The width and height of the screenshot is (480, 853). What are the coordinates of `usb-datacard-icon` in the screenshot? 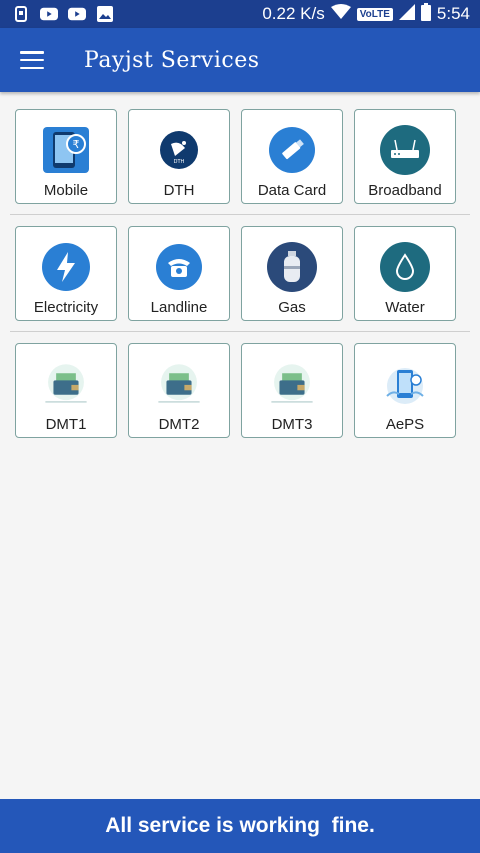 It's located at (292, 150).